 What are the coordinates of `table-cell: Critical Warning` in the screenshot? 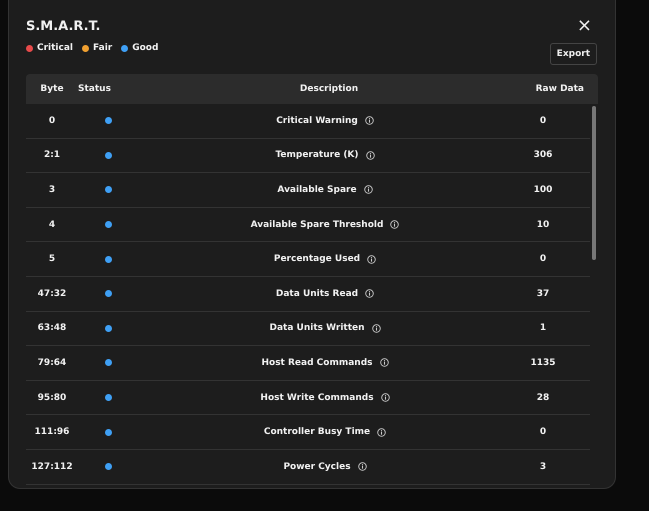 It's located at (317, 121).